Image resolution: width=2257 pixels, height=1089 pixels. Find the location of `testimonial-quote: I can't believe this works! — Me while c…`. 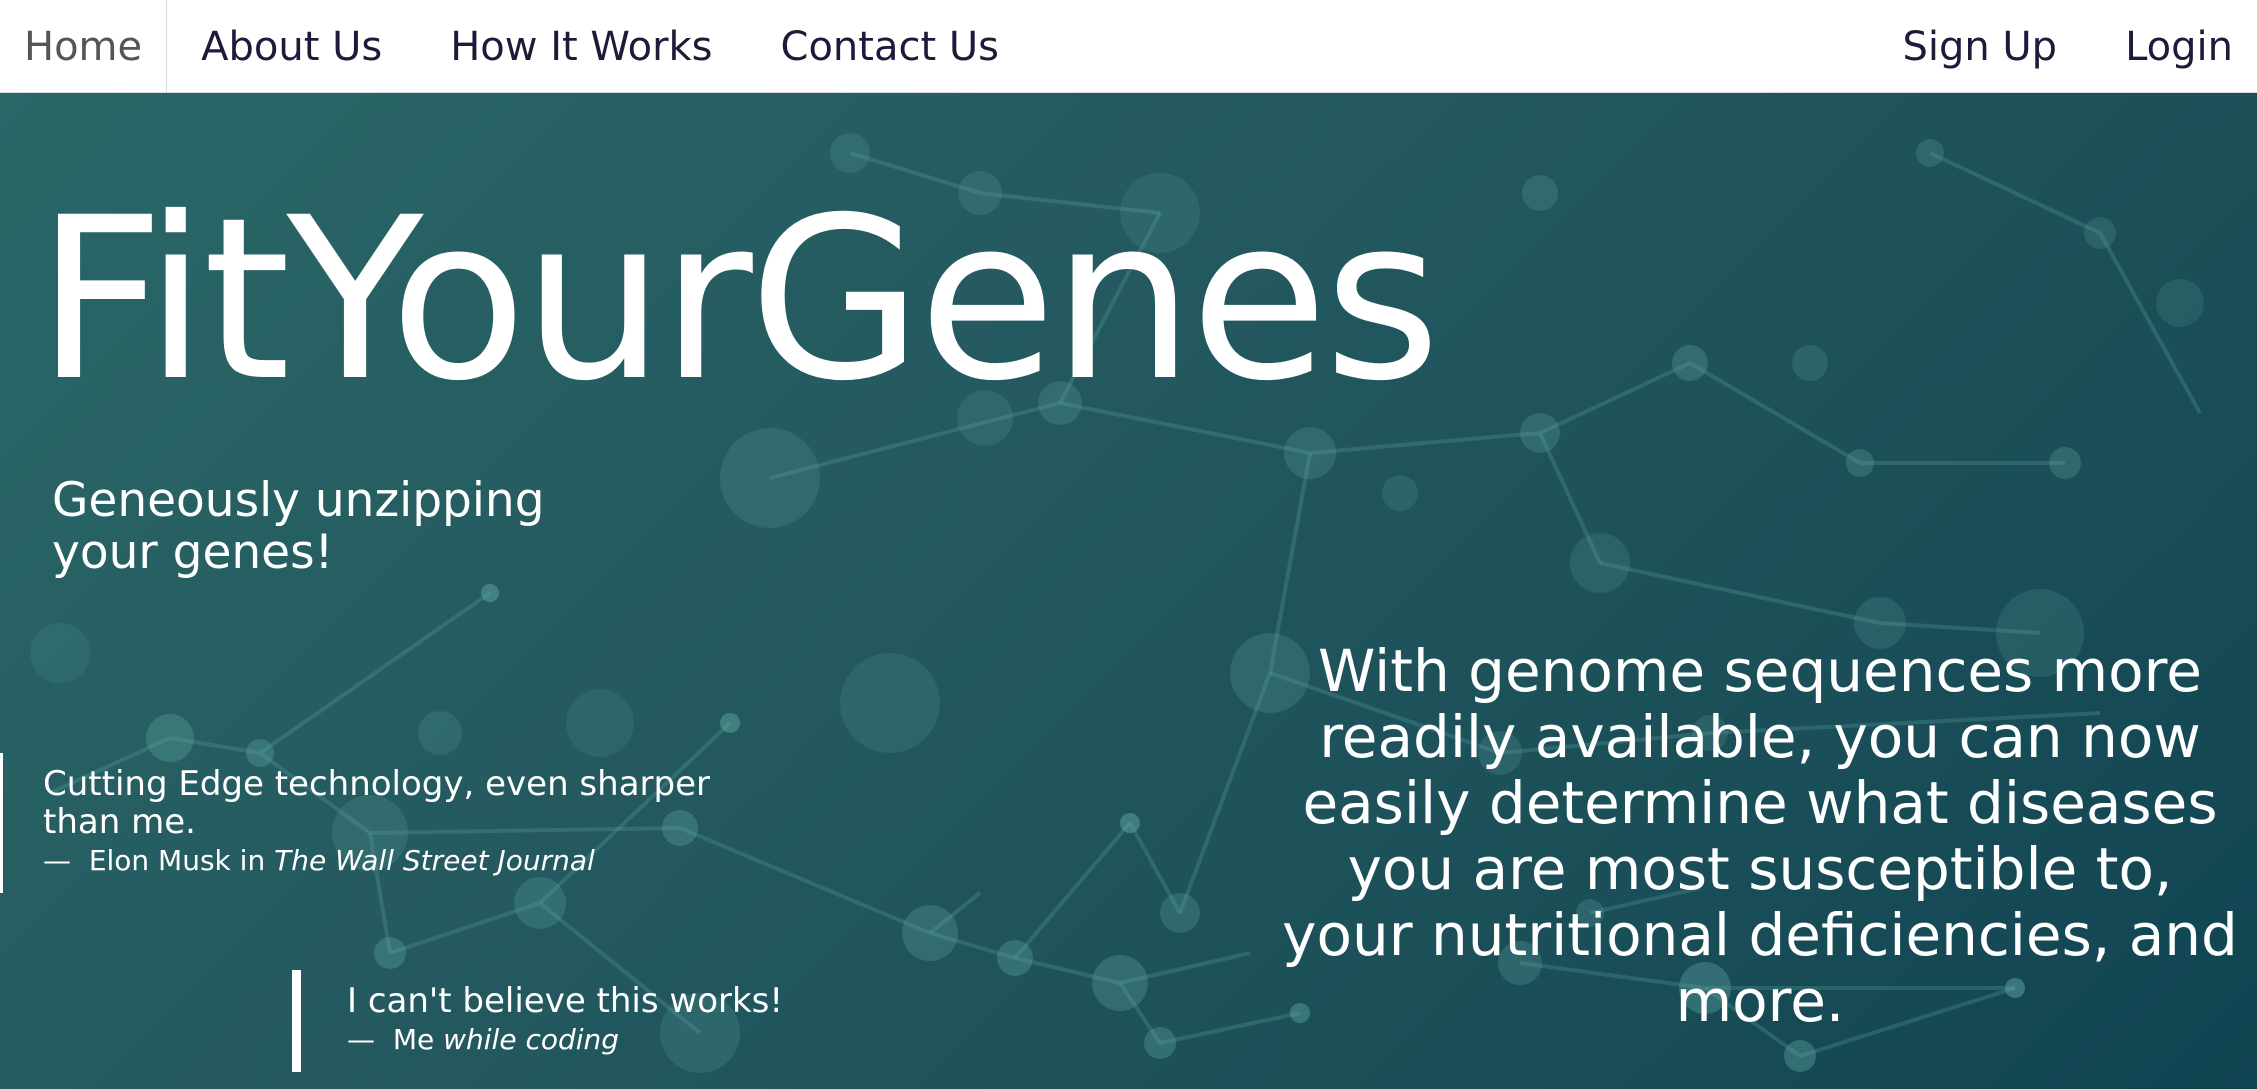

testimonial-quote: I can't believe this works! — Me while c… is located at coordinates (552, 1021).